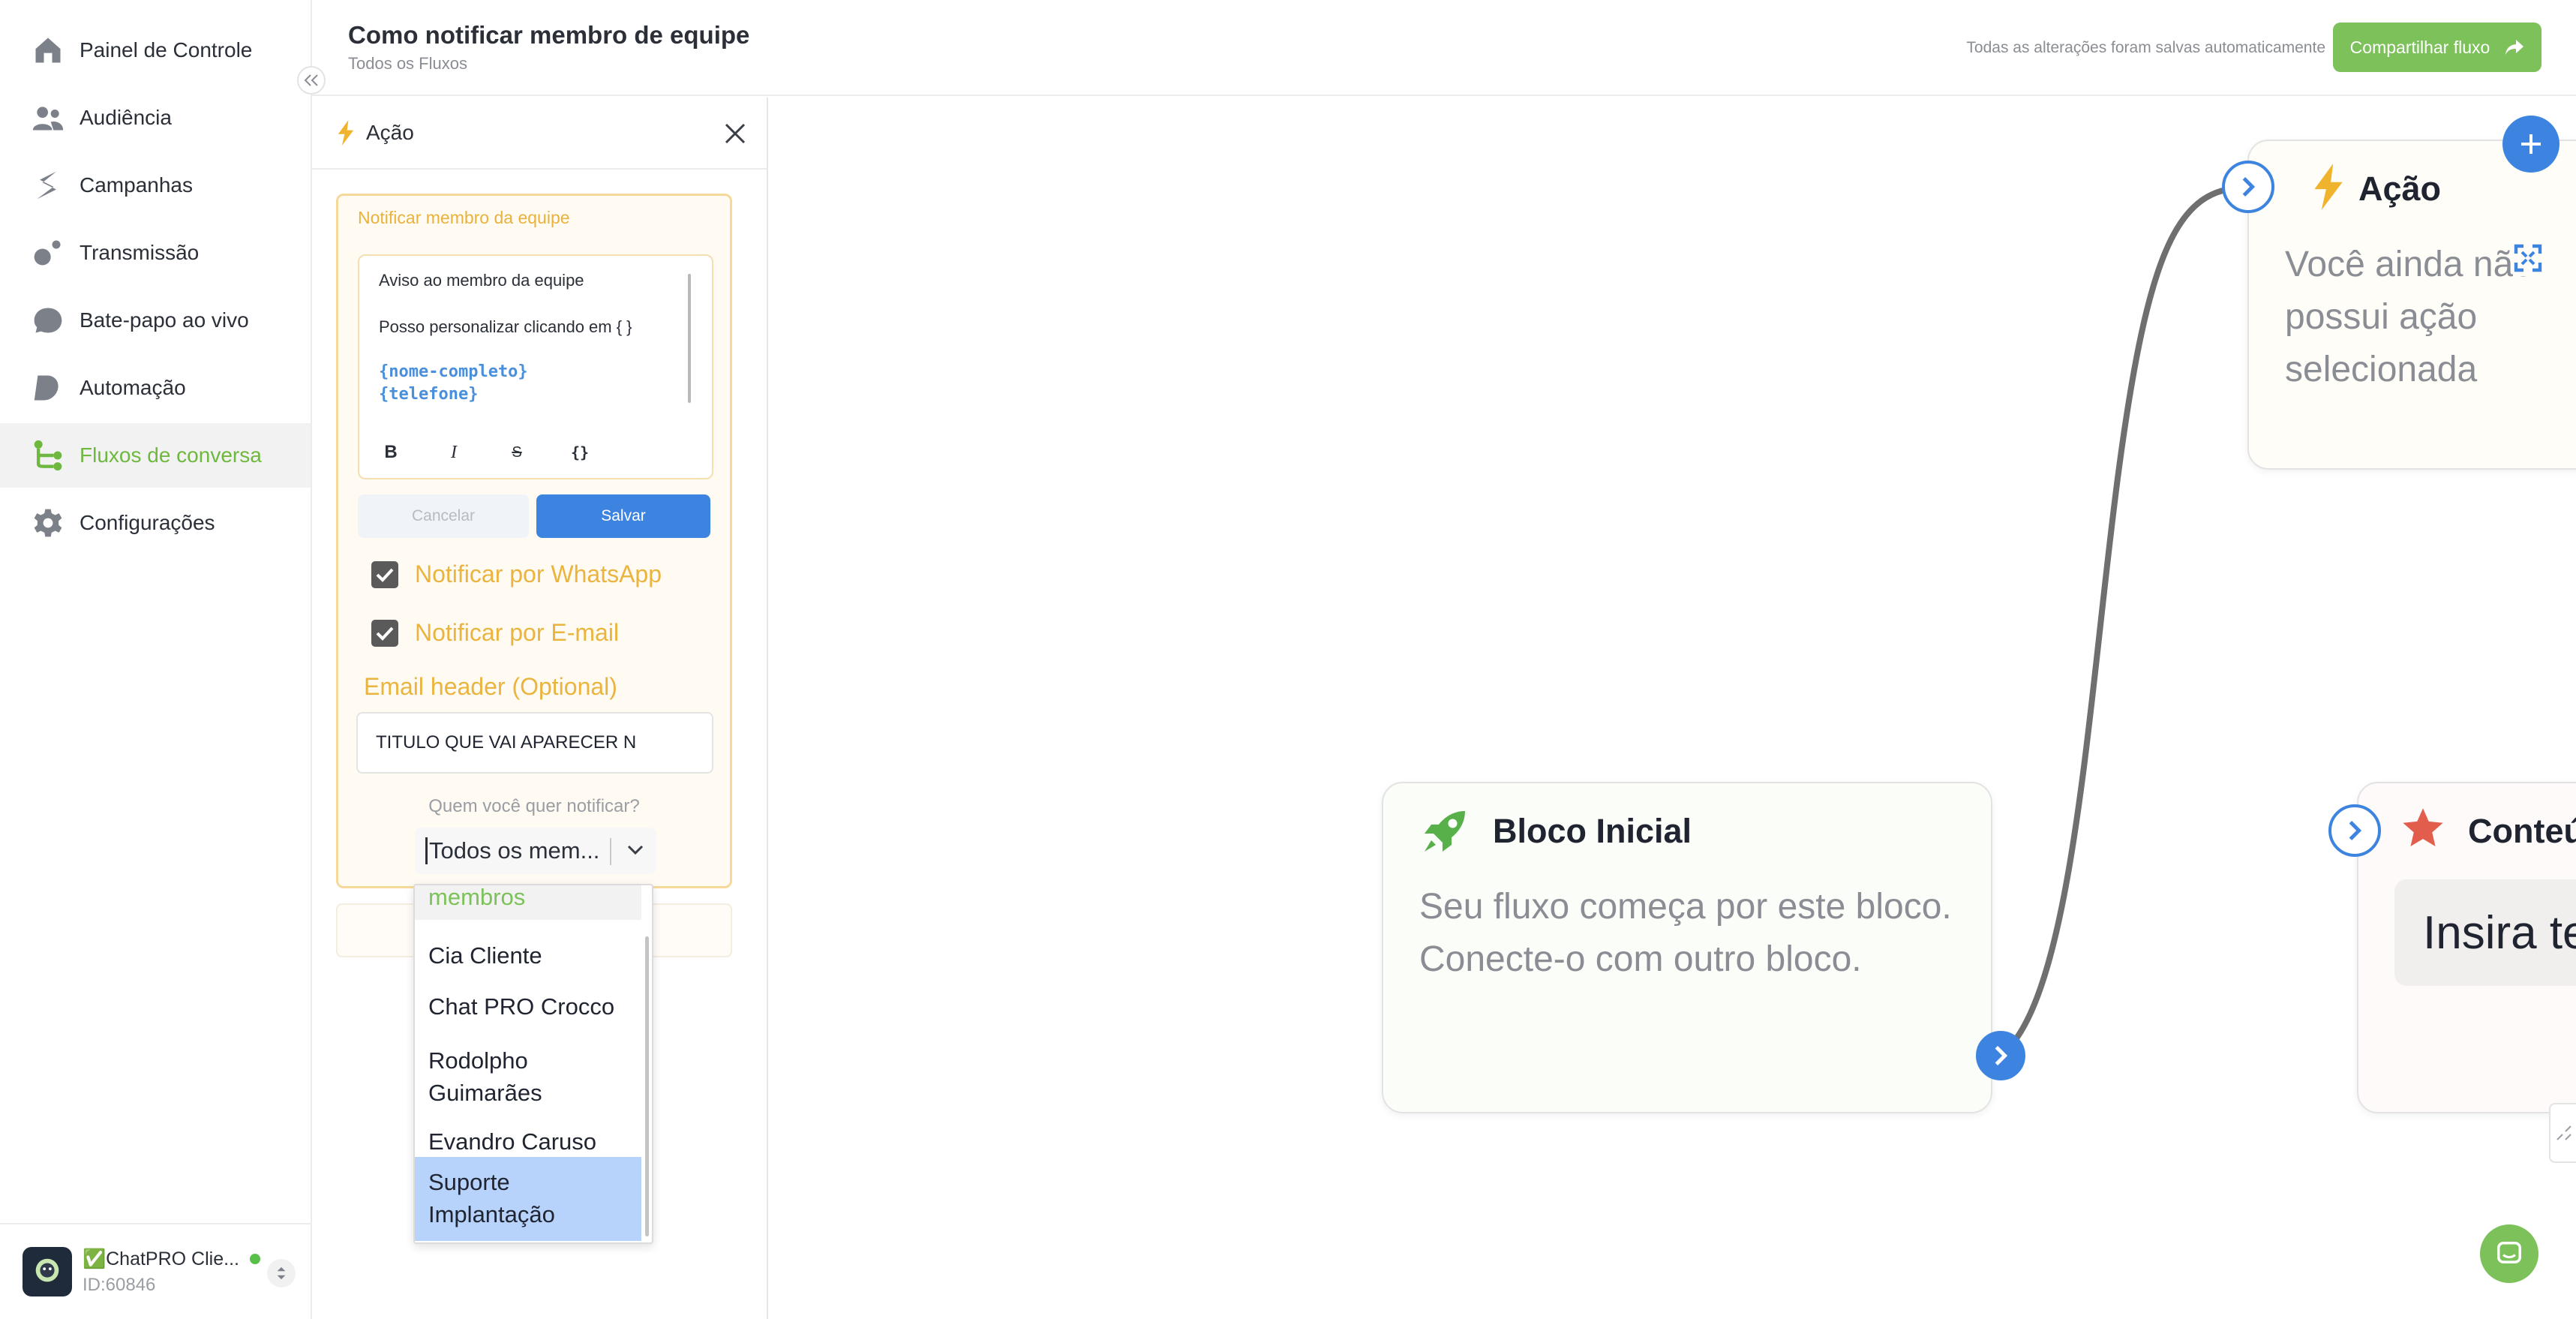  I want to click on account-switcher: ✅ChatPRO Clie... ID:60846, so click(155, 1271).